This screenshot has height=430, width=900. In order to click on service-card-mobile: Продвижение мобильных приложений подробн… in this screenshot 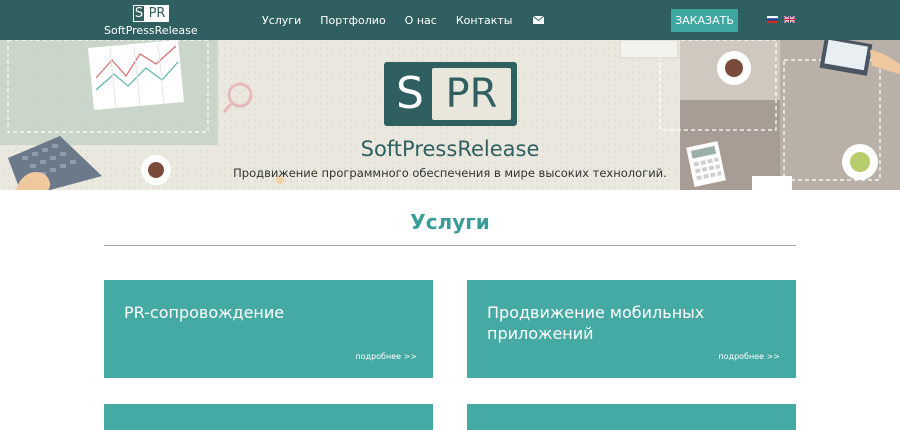, I will do `click(631, 329)`.